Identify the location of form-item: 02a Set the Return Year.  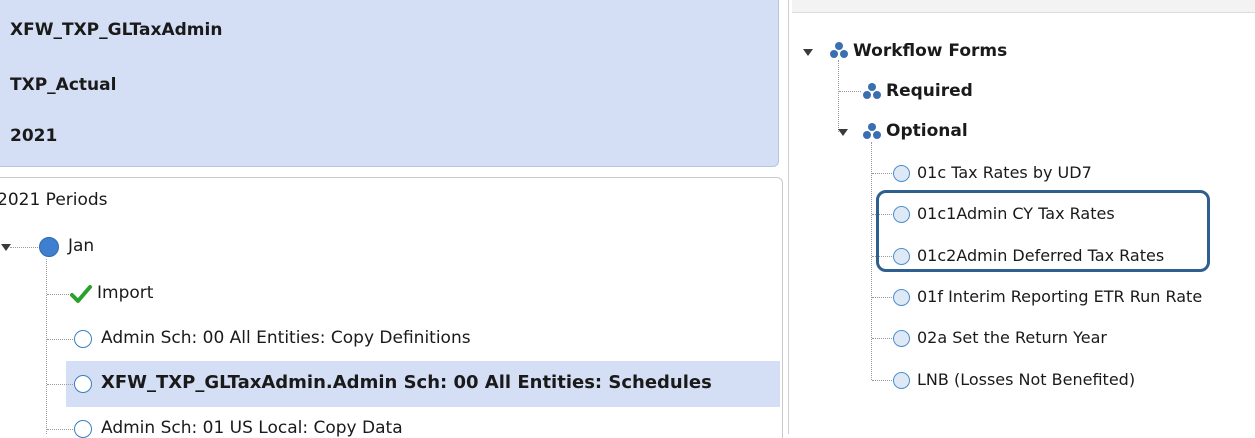
(1012, 337).